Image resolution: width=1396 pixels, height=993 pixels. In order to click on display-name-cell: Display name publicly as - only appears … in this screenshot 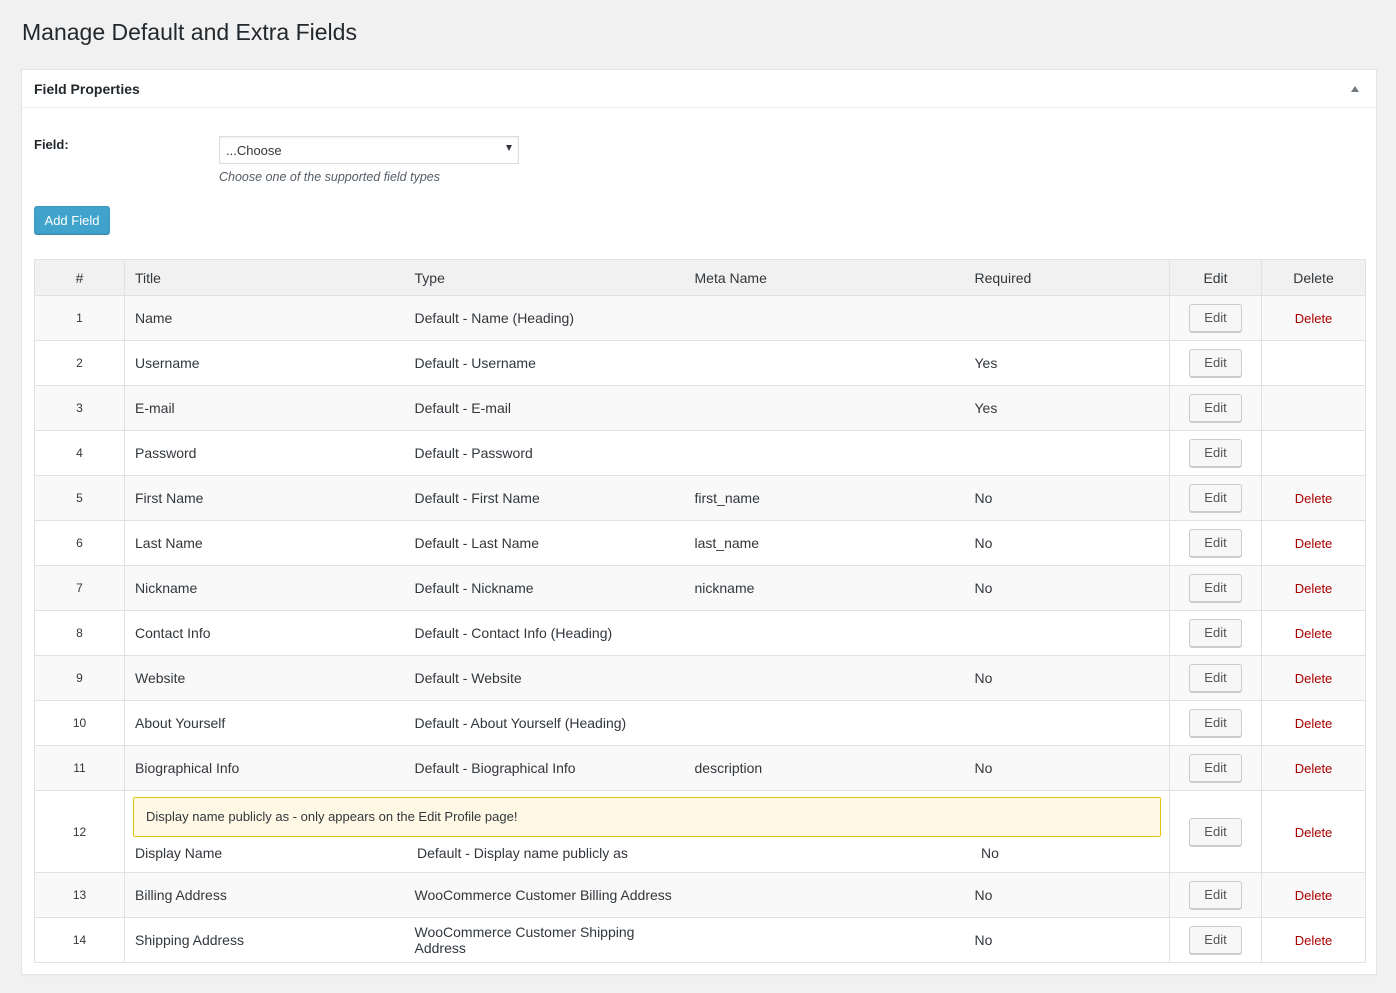, I will do `click(647, 831)`.